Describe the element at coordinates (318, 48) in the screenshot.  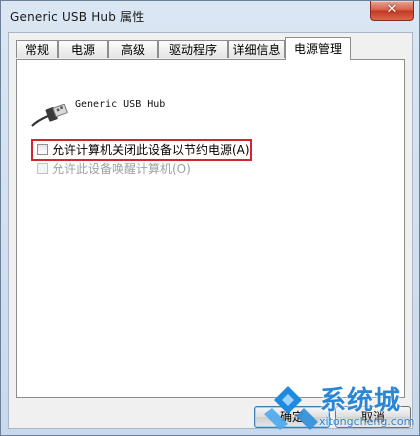
I see `tab-power-management: 电源管理` at that location.